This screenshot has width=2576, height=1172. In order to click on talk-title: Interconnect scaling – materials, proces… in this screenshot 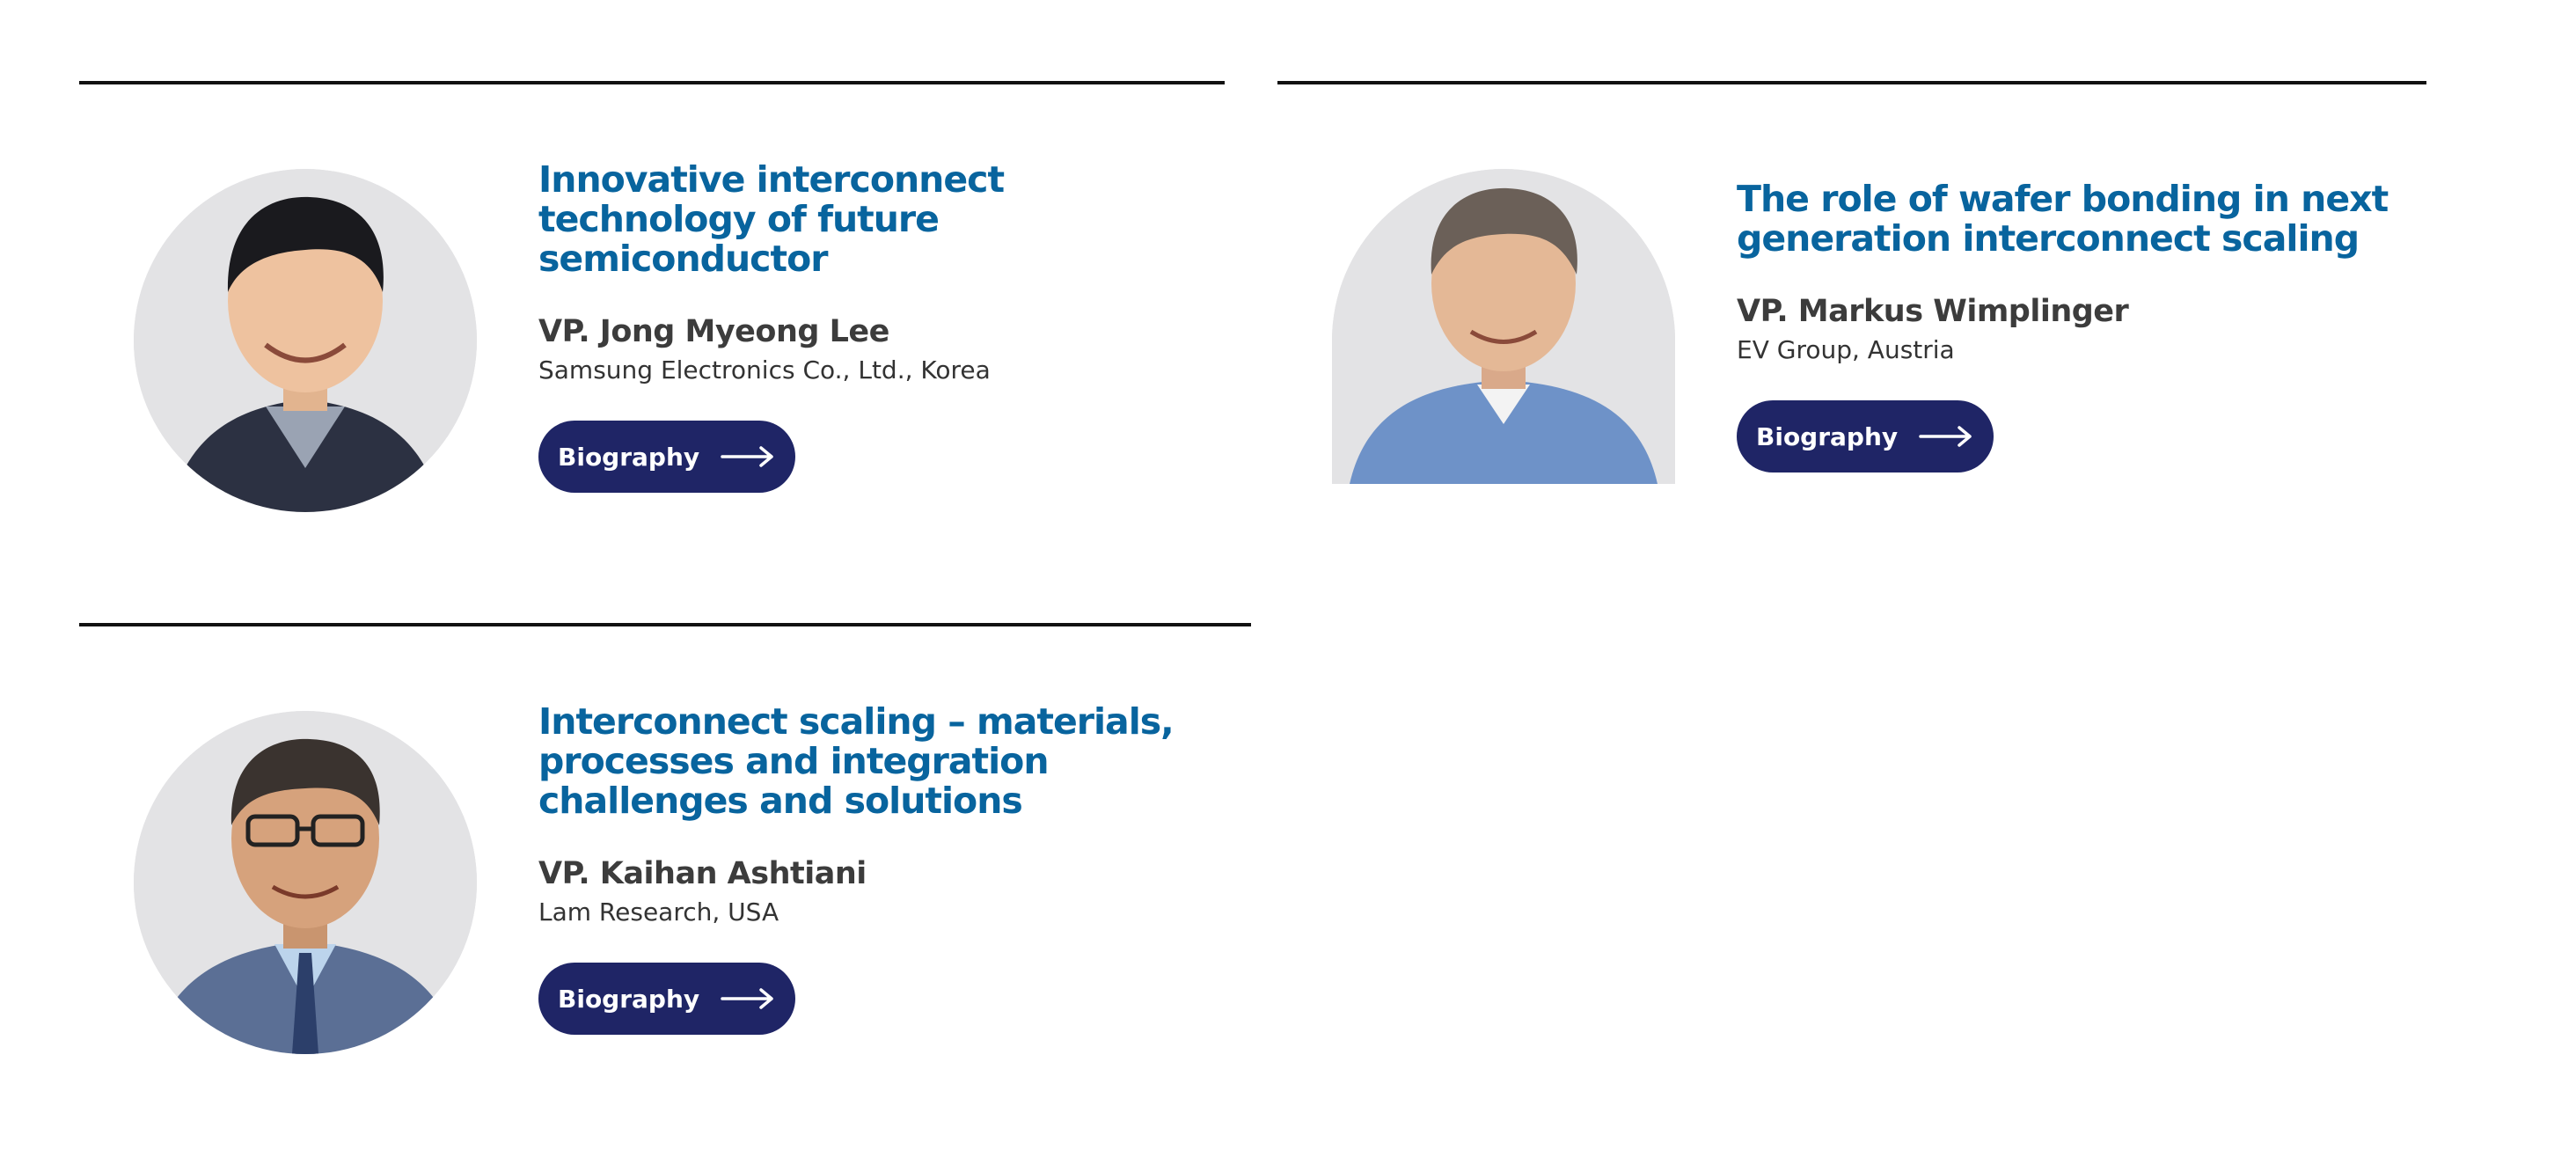, I will do `click(856, 761)`.